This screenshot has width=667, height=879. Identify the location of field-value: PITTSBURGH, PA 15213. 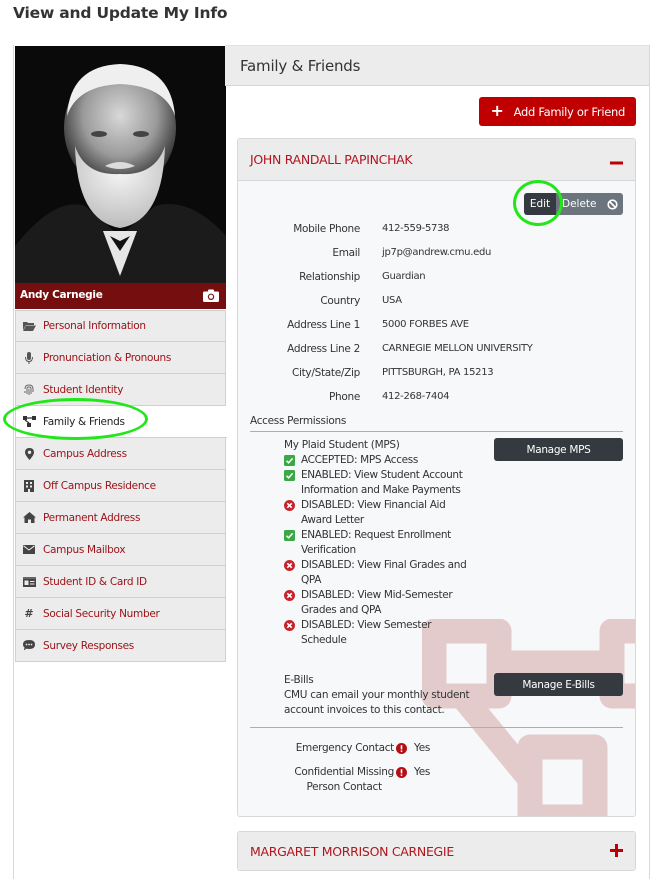
(438, 372).